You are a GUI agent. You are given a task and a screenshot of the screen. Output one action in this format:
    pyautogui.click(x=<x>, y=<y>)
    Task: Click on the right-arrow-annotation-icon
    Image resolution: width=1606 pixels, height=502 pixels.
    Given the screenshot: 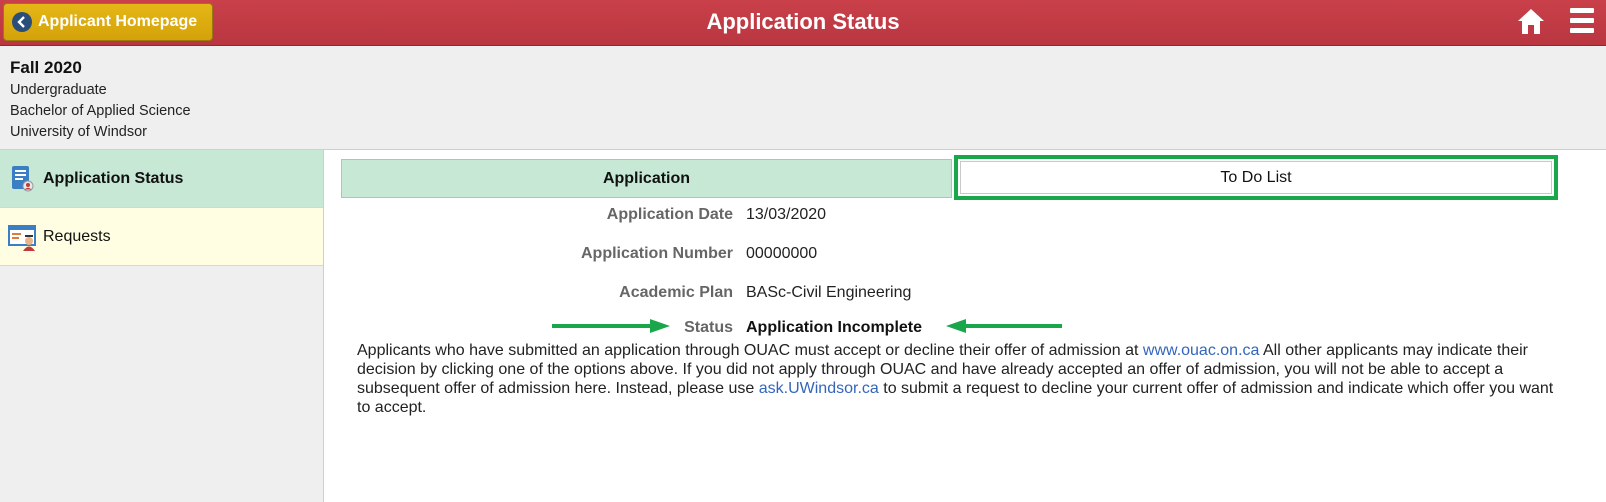 What is the action you would take?
    pyautogui.click(x=611, y=326)
    